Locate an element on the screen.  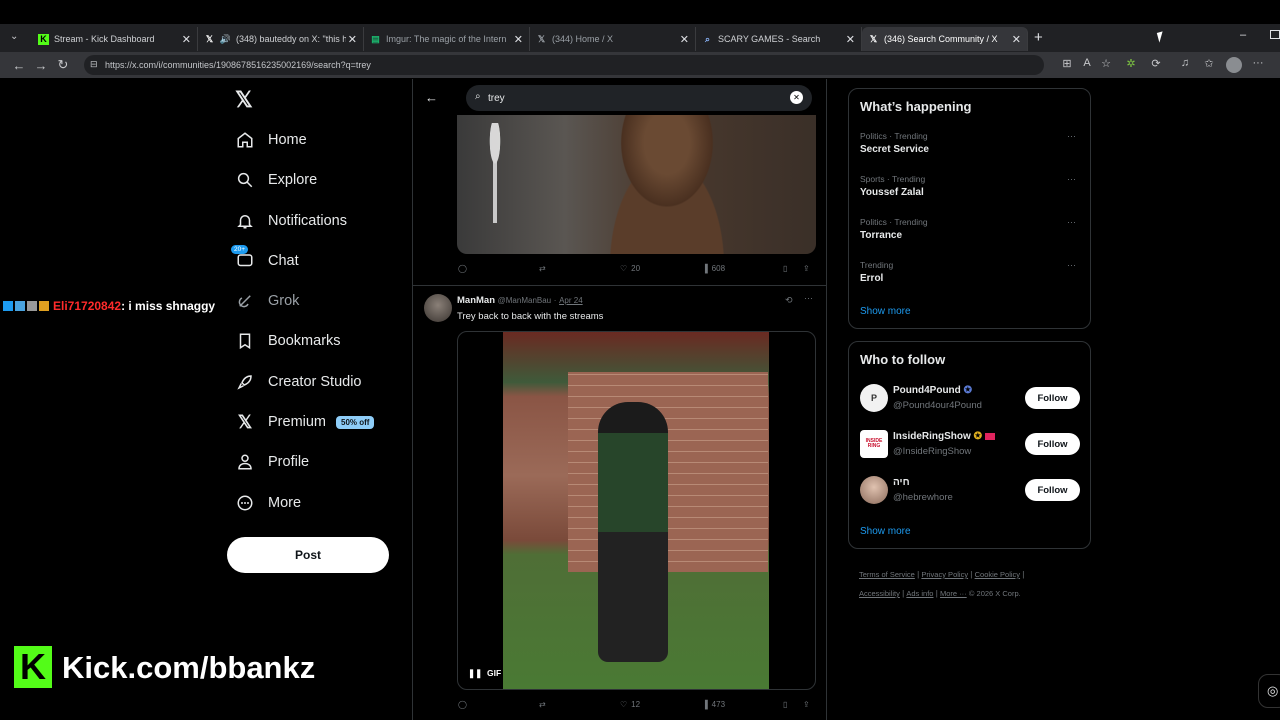
post-button: Post is located at coordinates (308, 555).